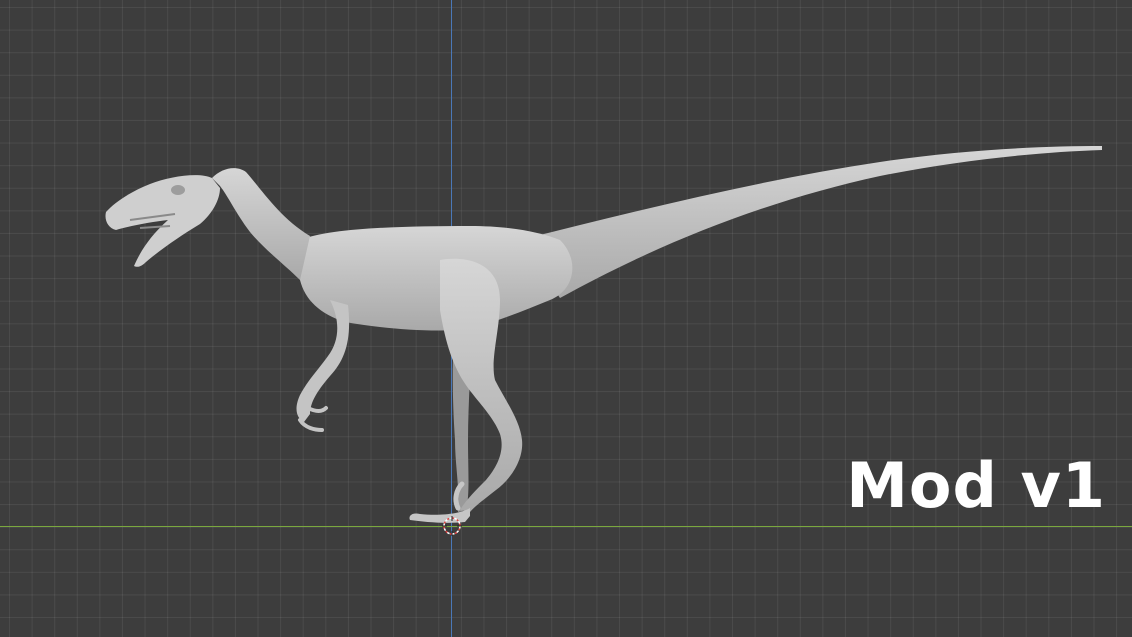 The width and height of the screenshot is (1132, 637). Describe the element at coordinates (162, 221) in the screenshot. I see `raptor-head` at that location.